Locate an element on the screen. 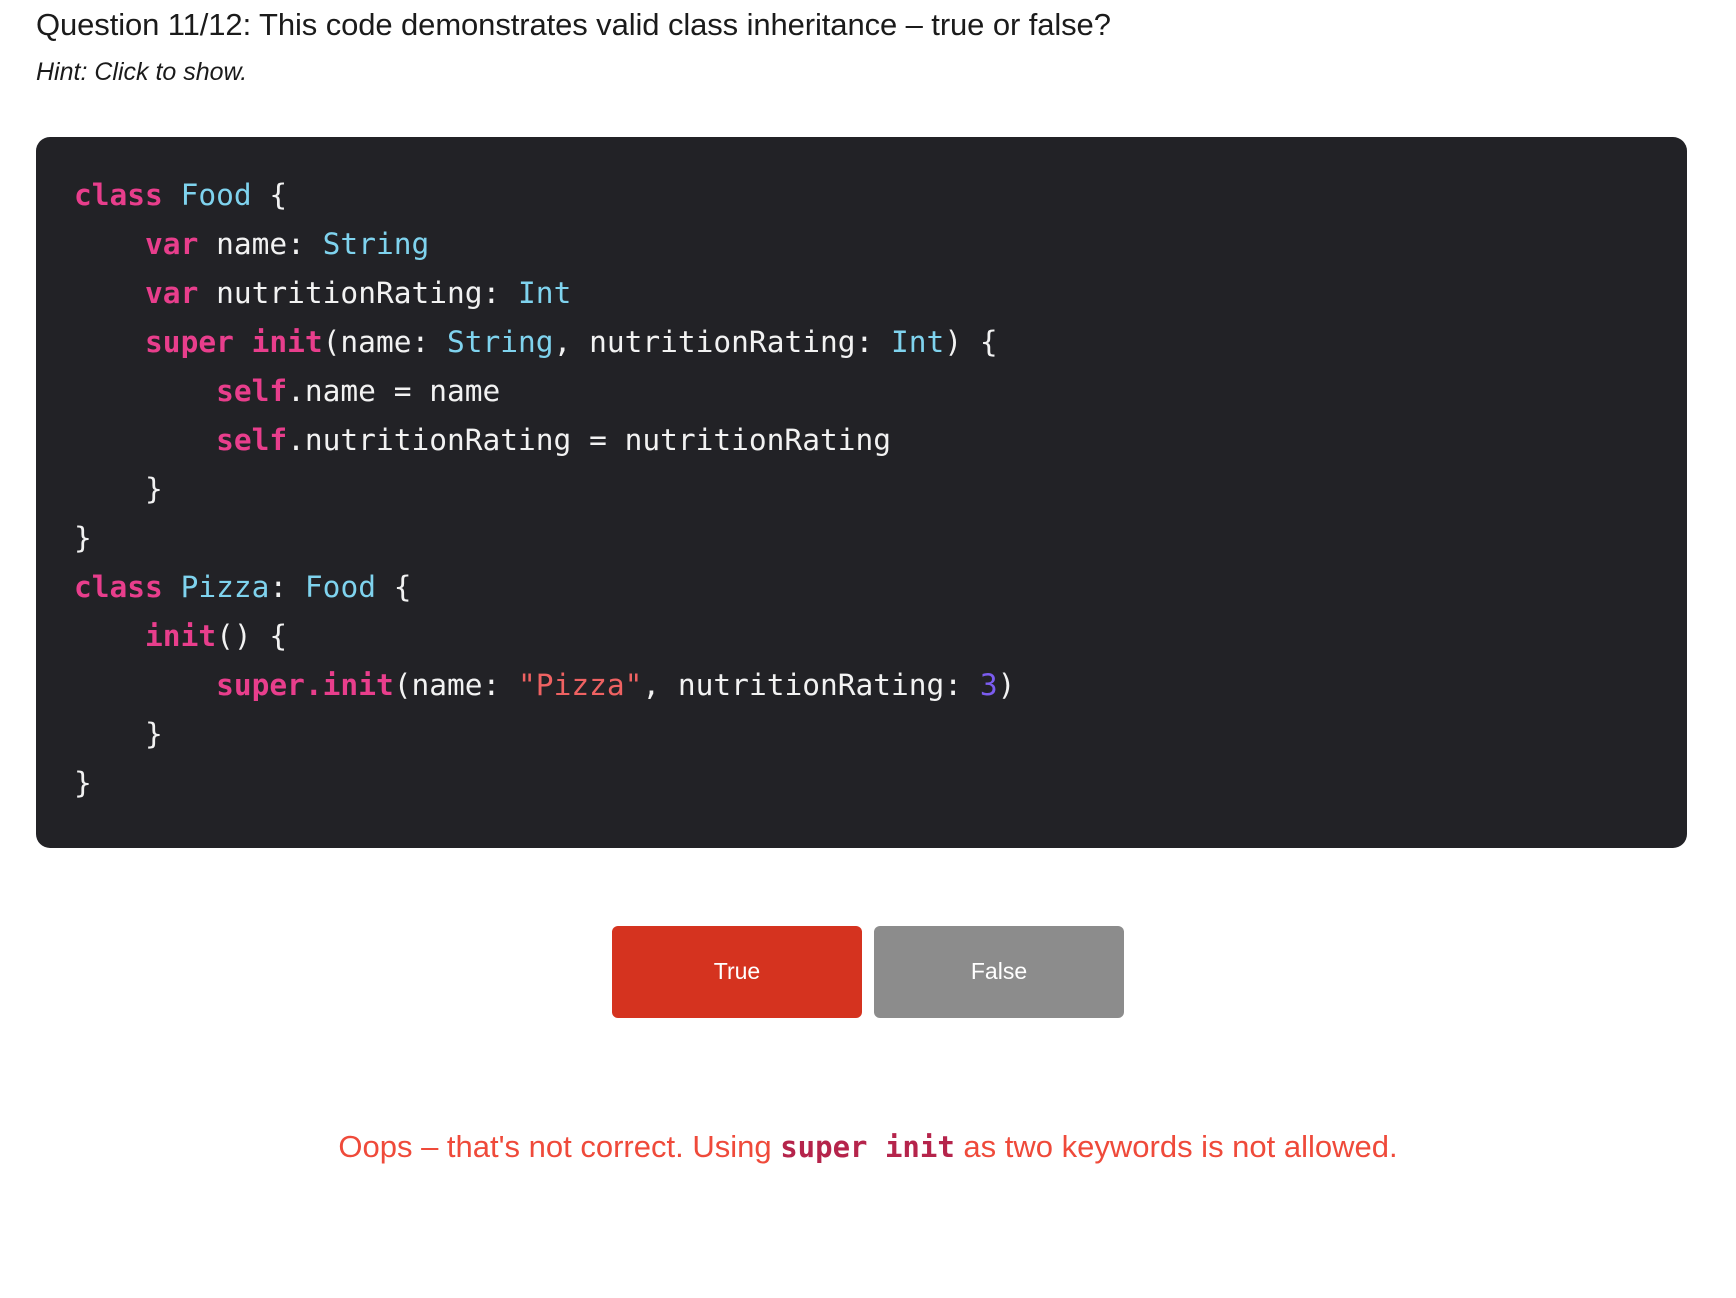 The image size is (1736, 1298). answer-buttons: True False is located at coordinates (868, 971).